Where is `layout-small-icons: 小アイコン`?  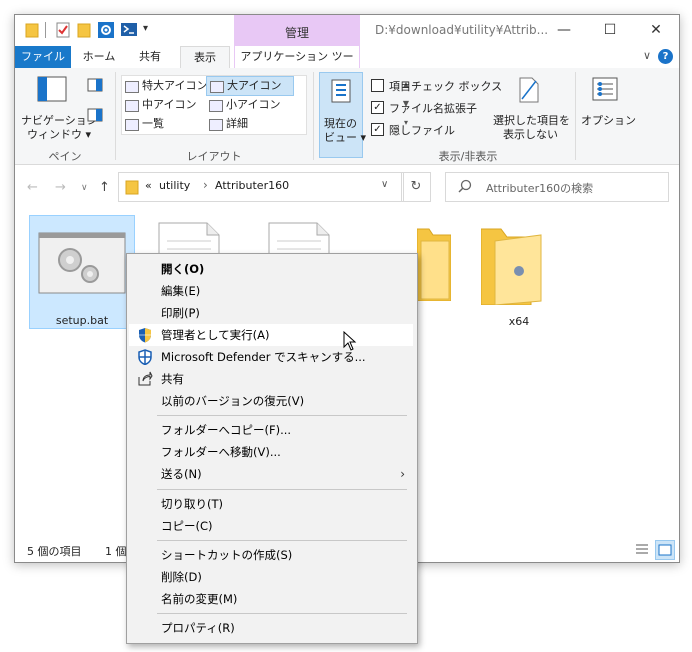 layout-small-icons: 小アイコン is located at coordinates (243, 105).